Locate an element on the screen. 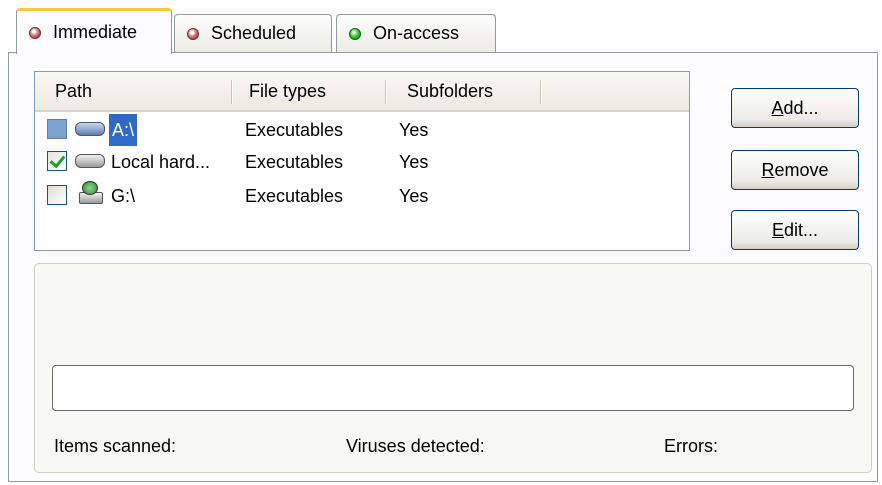  column-header-path: Path is located at coordinates (73, 91).